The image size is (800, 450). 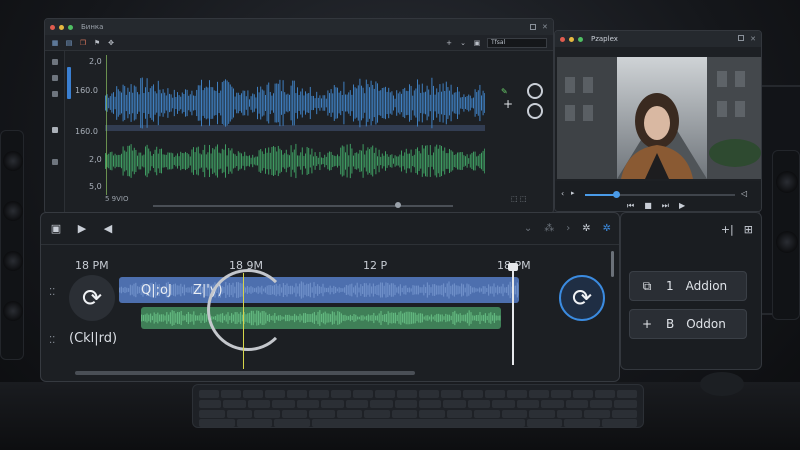 What do you see at coordinates (108, 229) in the screenshot?
I see `rewind-button: ◀` at bounding box center [108, 229].